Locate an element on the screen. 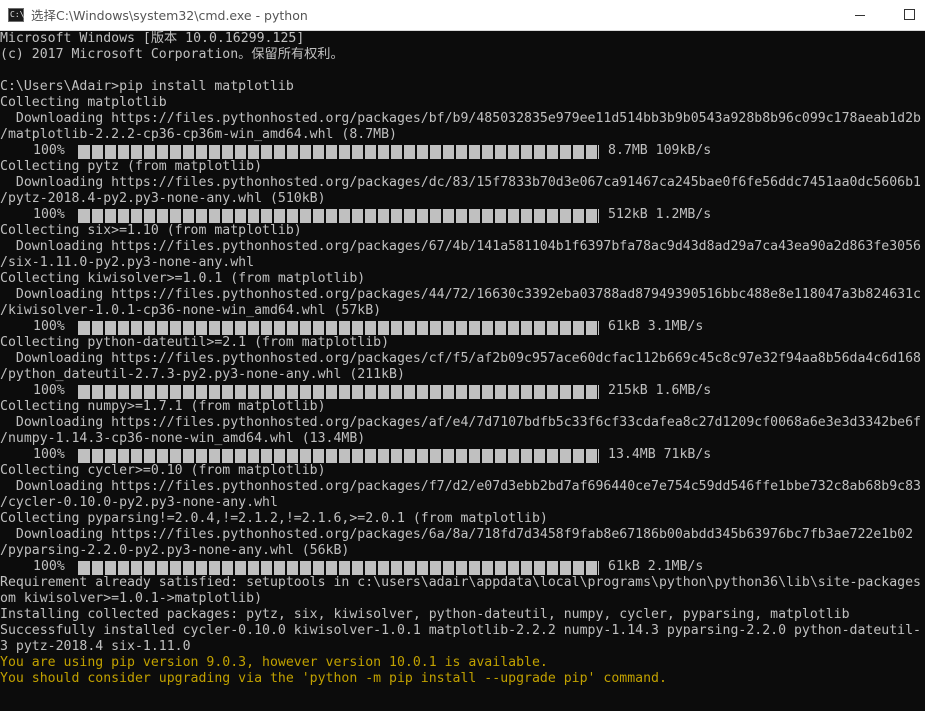 The height and width of the screenshot is (711, 925). minimize-icon is located at coordinates (860, 15).